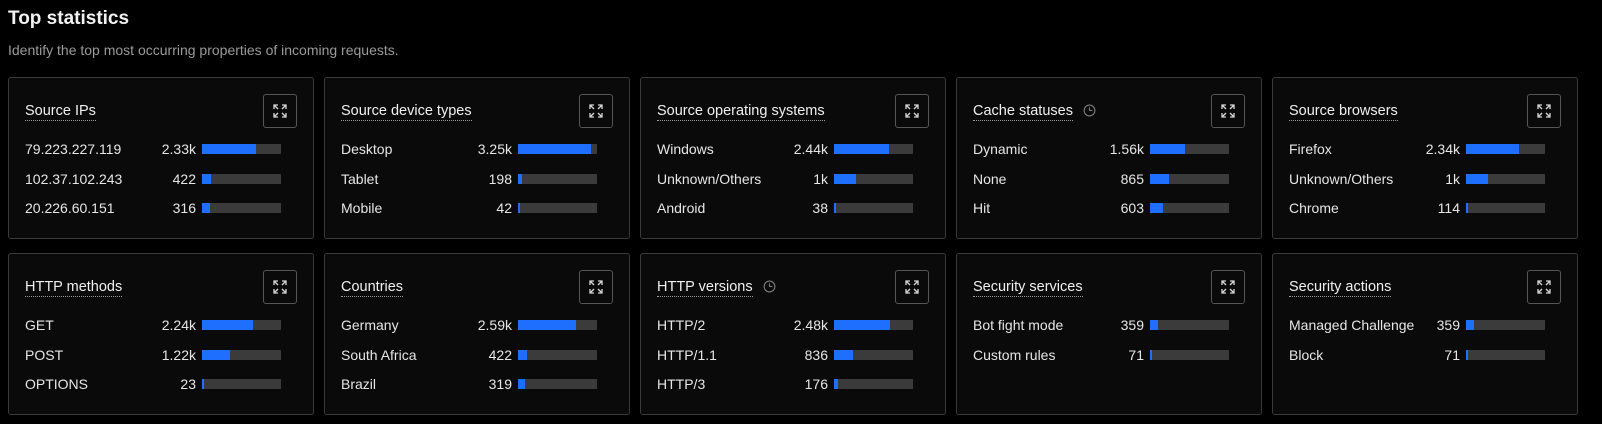 This screenshot has width=1602, height=424. What do you see at coordinates (477, 208) in the screenshot?
I see `stat-row: Mobile 42` at bounding box center [477, 208].